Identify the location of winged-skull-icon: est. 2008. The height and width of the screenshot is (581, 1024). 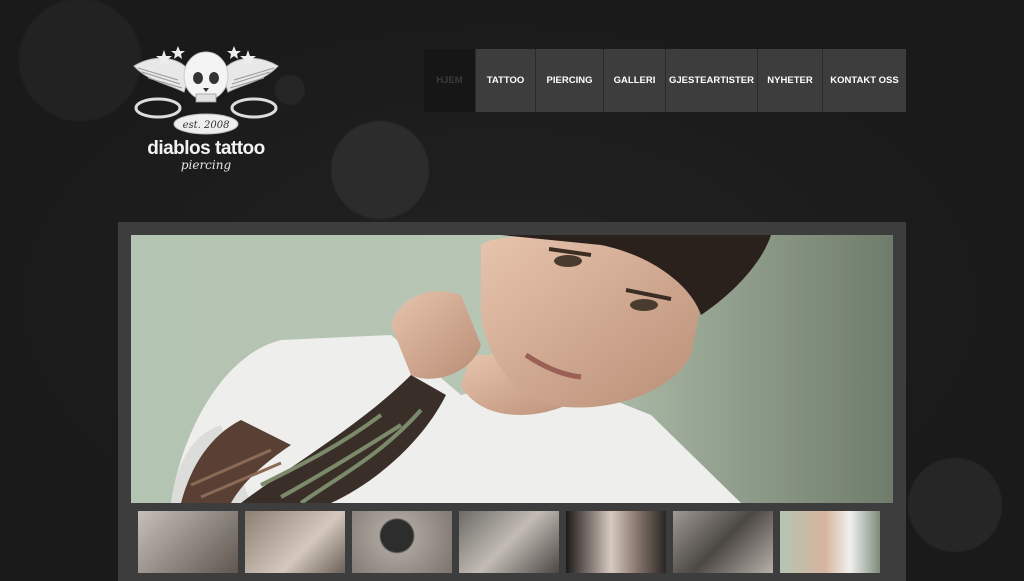
(206, 90).